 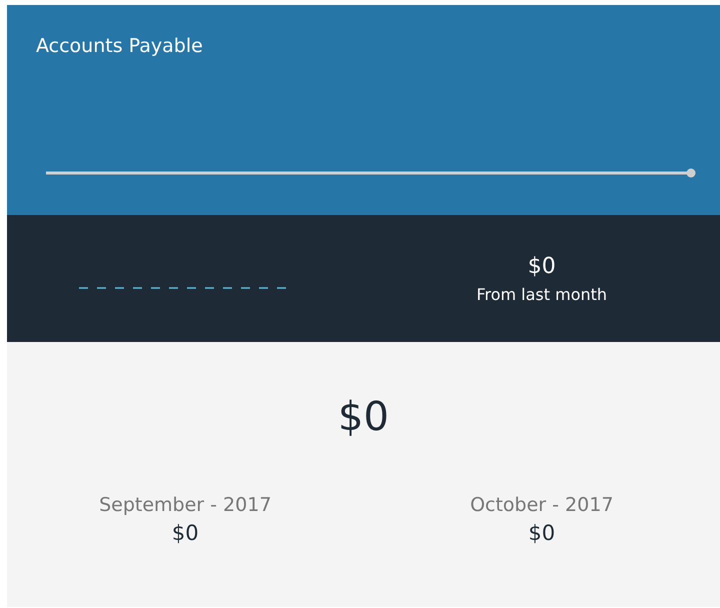 What do you see at coordinates (363, 417) in the screenshot?
I see `total-value: $0` at bounding box center [363, 417].